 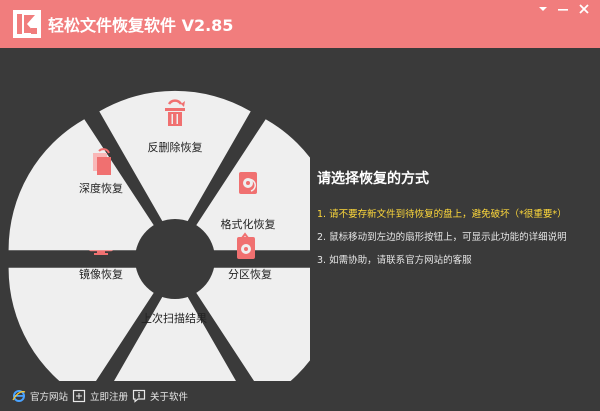 I want to click on about-software-label: 关于软件, so click(x=169, y=397).